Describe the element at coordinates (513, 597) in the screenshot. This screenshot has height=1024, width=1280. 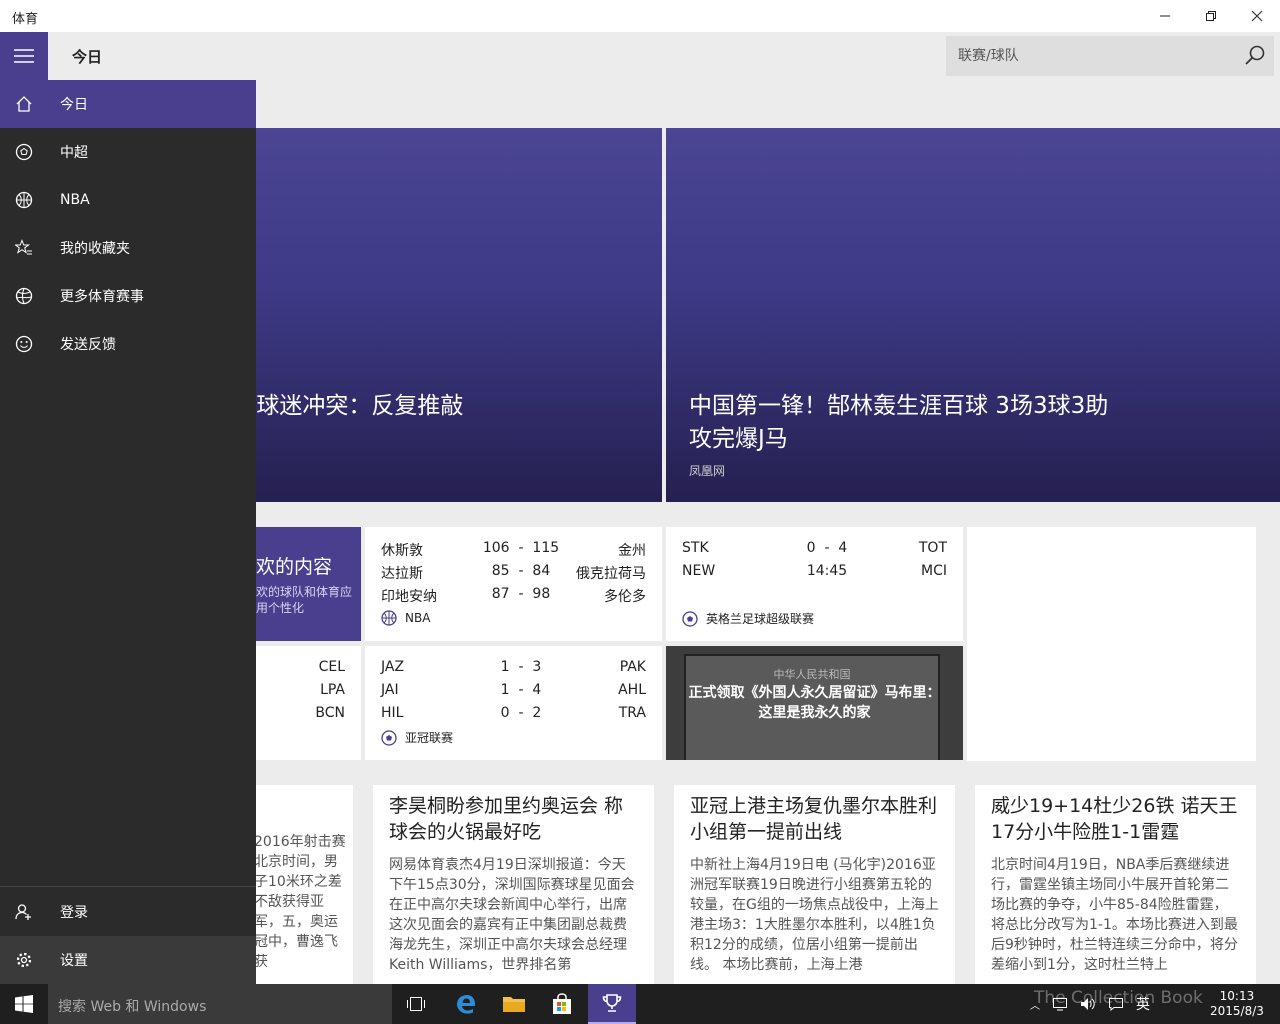
I see `score-row: 印地安纳 87 - 98 多伦多` at that location.